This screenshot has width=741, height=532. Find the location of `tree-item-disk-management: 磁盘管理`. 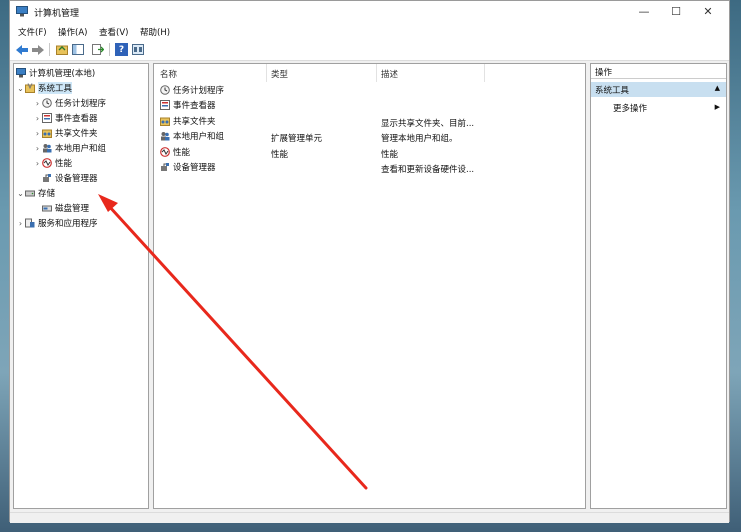

tree-item-disk-management: 磁盘管理 is located at coordinates (65, 208).